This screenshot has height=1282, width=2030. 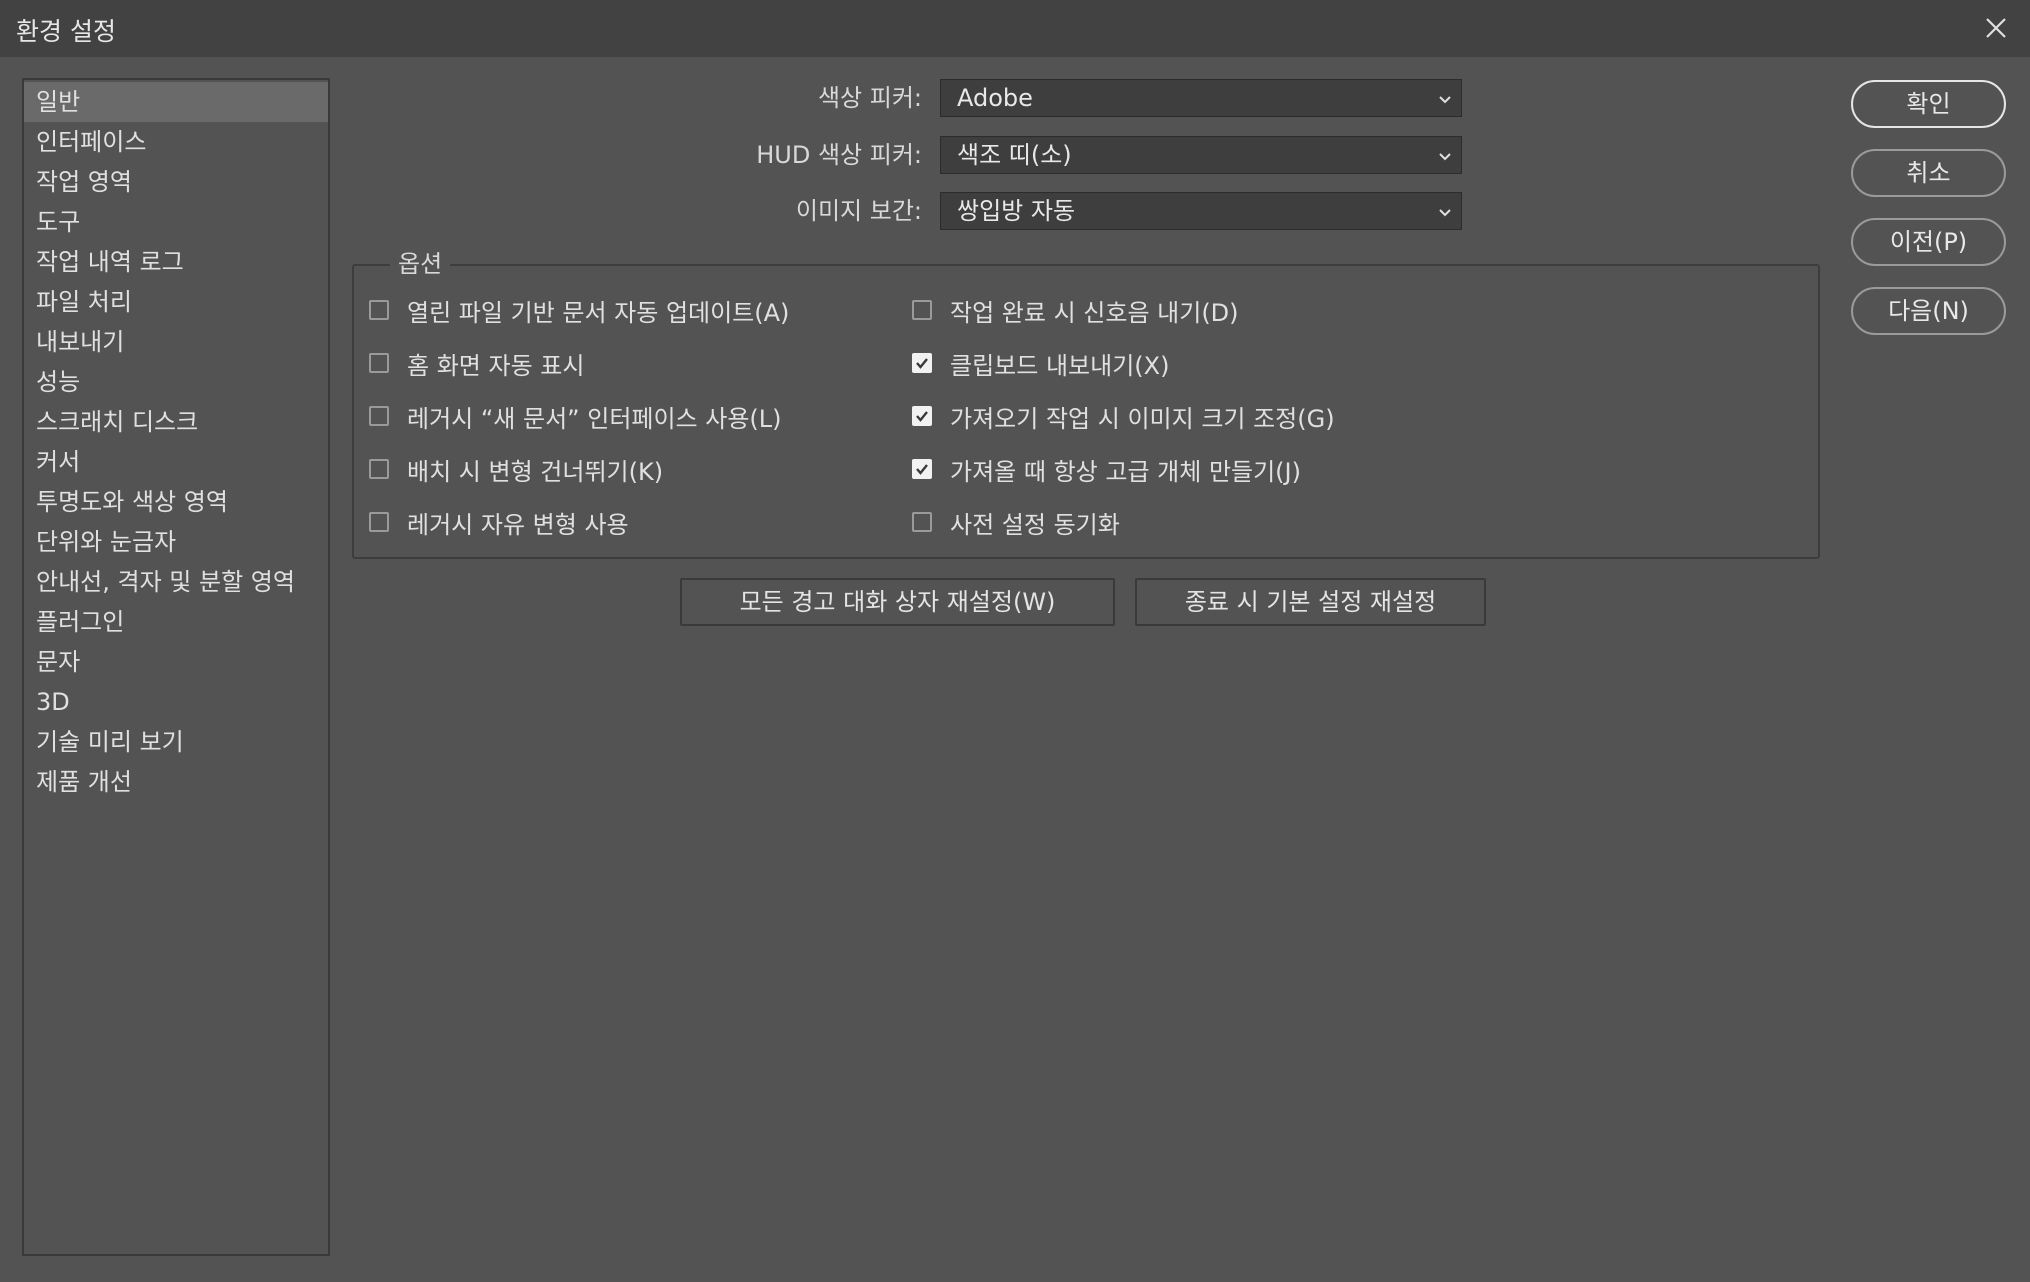 I want to click on color-picker-label: 색상 피커:, so click(x=869, y=98).